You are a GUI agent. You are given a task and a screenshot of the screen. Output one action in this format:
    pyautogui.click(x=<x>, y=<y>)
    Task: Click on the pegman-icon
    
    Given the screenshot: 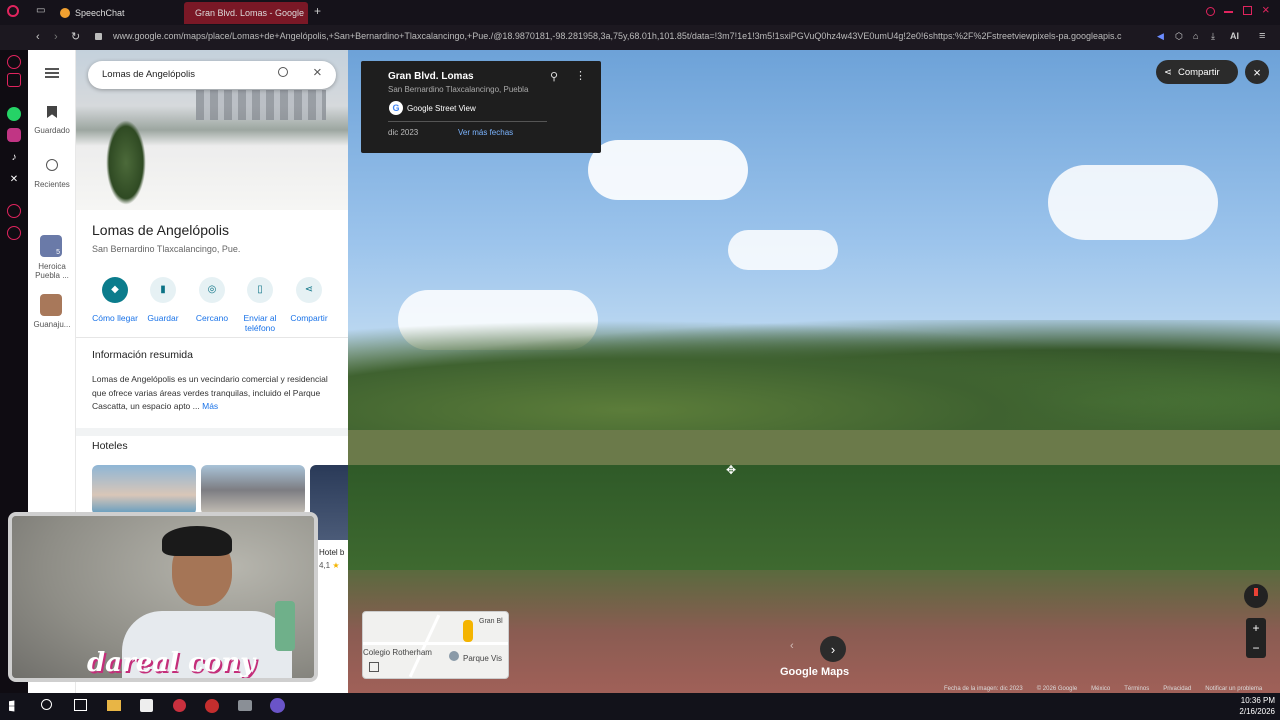 What is the action you would take?
    pyautogui.click(x=468, y=631)
    